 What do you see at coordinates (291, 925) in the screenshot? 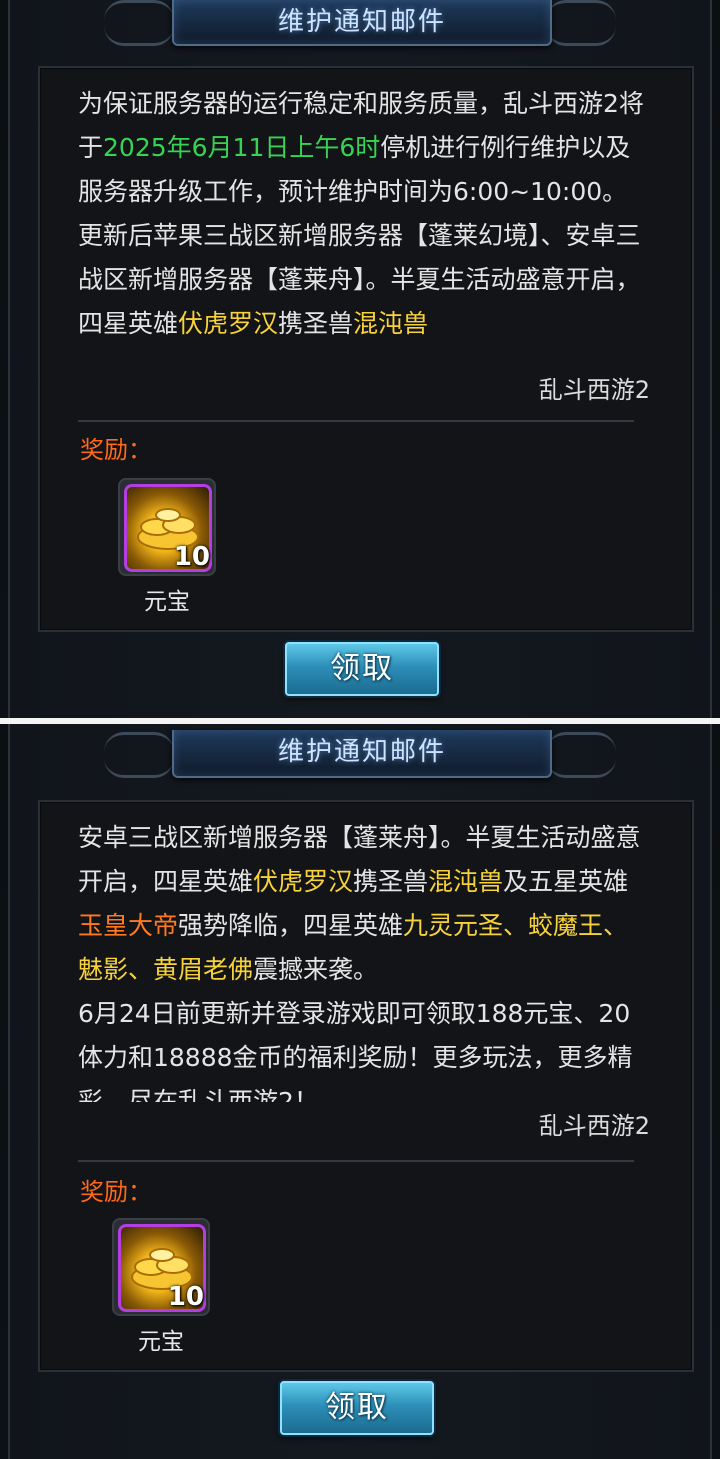
I see `body-text-segment: 强势降临，四星英雄` at bounding box center [291, 925].